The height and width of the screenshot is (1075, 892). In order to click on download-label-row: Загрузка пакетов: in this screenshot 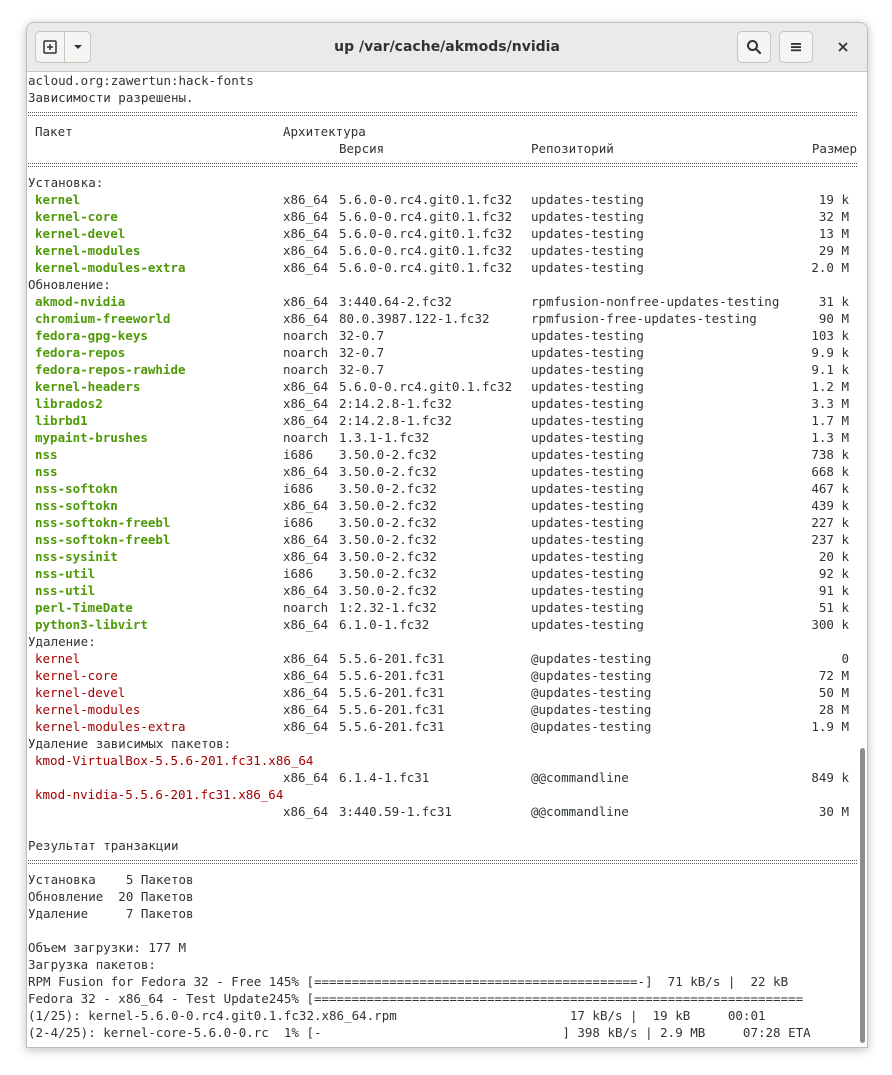, I will do `click(442, 964)`.